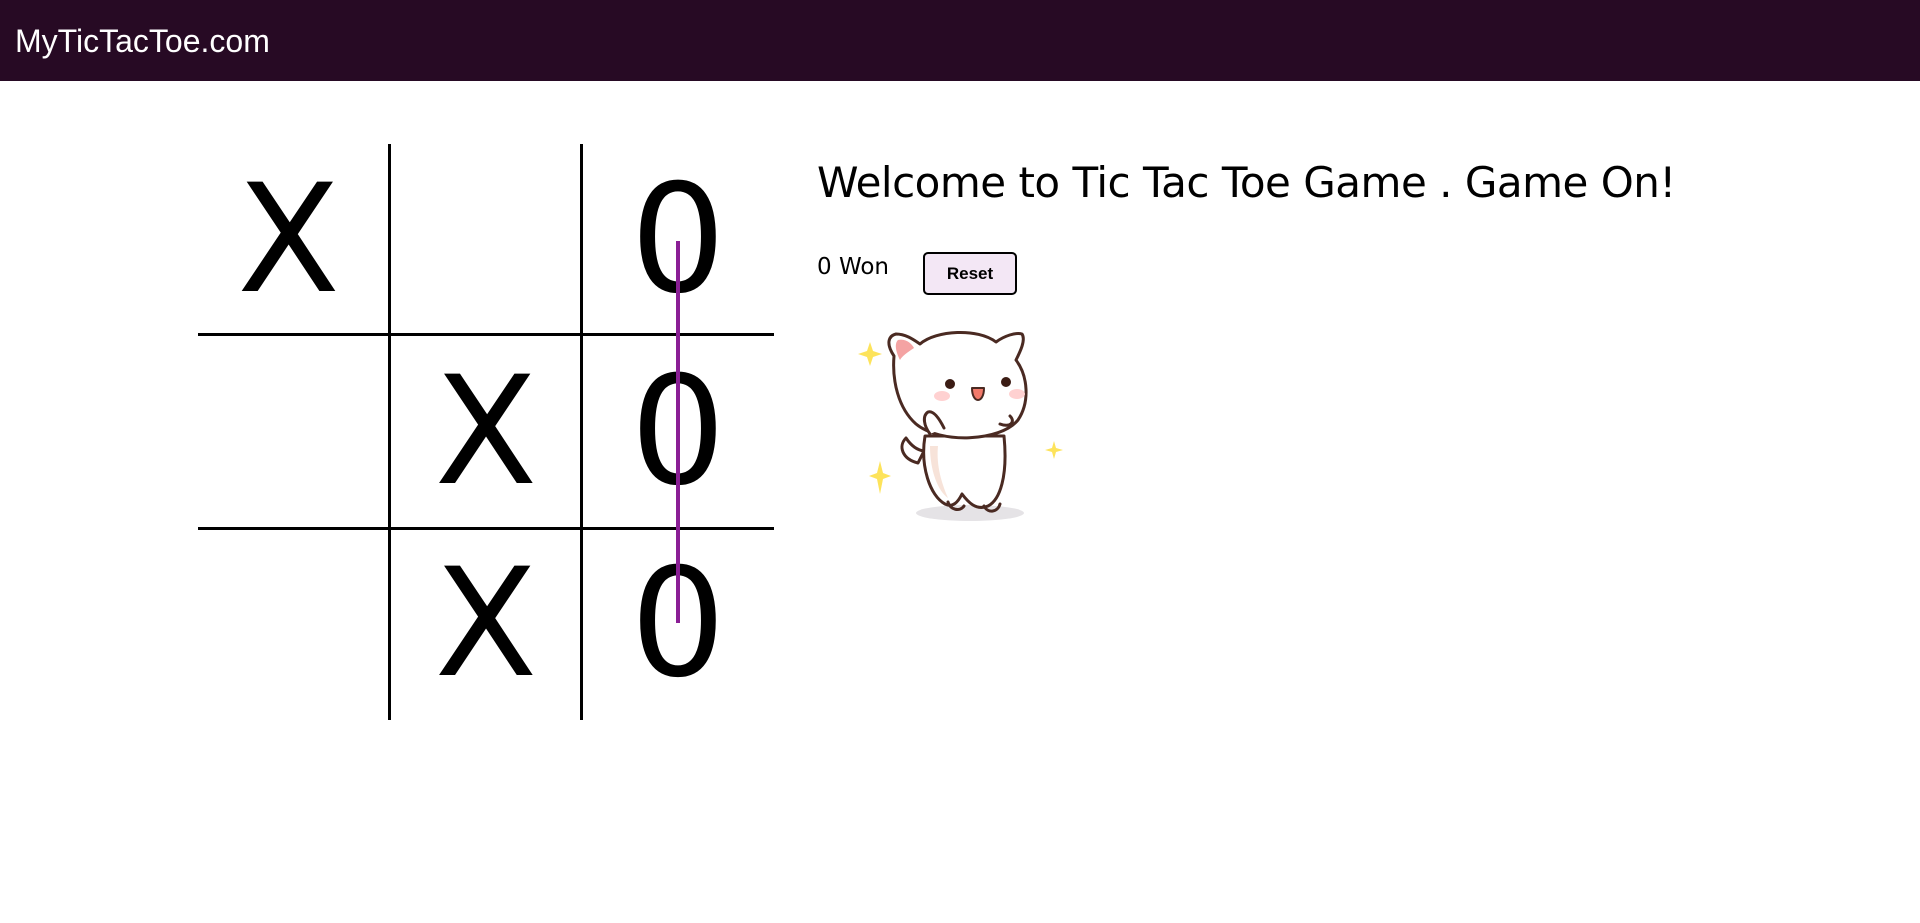 This screenshot has height=923, width=1920. I want to click on won-counter: 0 Won, so click(853, 267).